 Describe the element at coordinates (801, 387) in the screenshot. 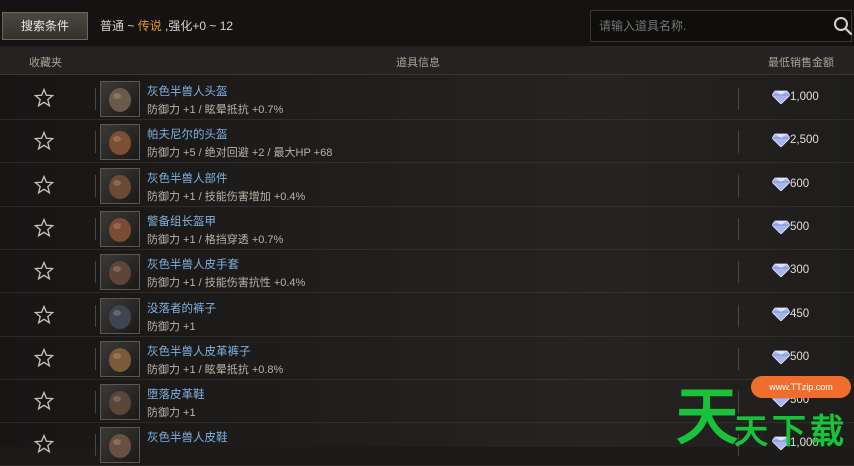

I see `watermark-url: www.TTzip.com` at that location.